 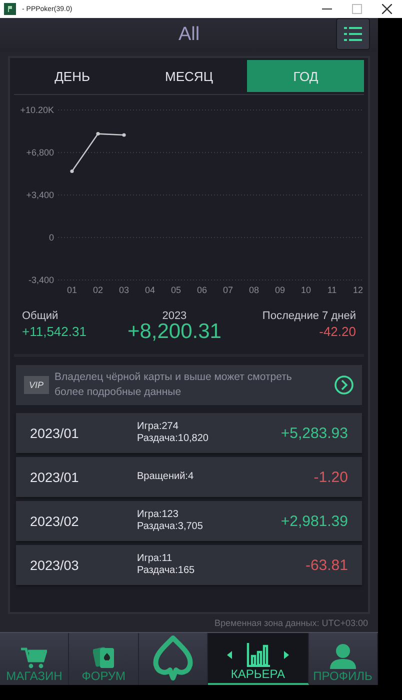 What do you see at coordinates (337, 331) in the screenshot?
I see `summary-value: -42.20` at bounding box center [337, 331].